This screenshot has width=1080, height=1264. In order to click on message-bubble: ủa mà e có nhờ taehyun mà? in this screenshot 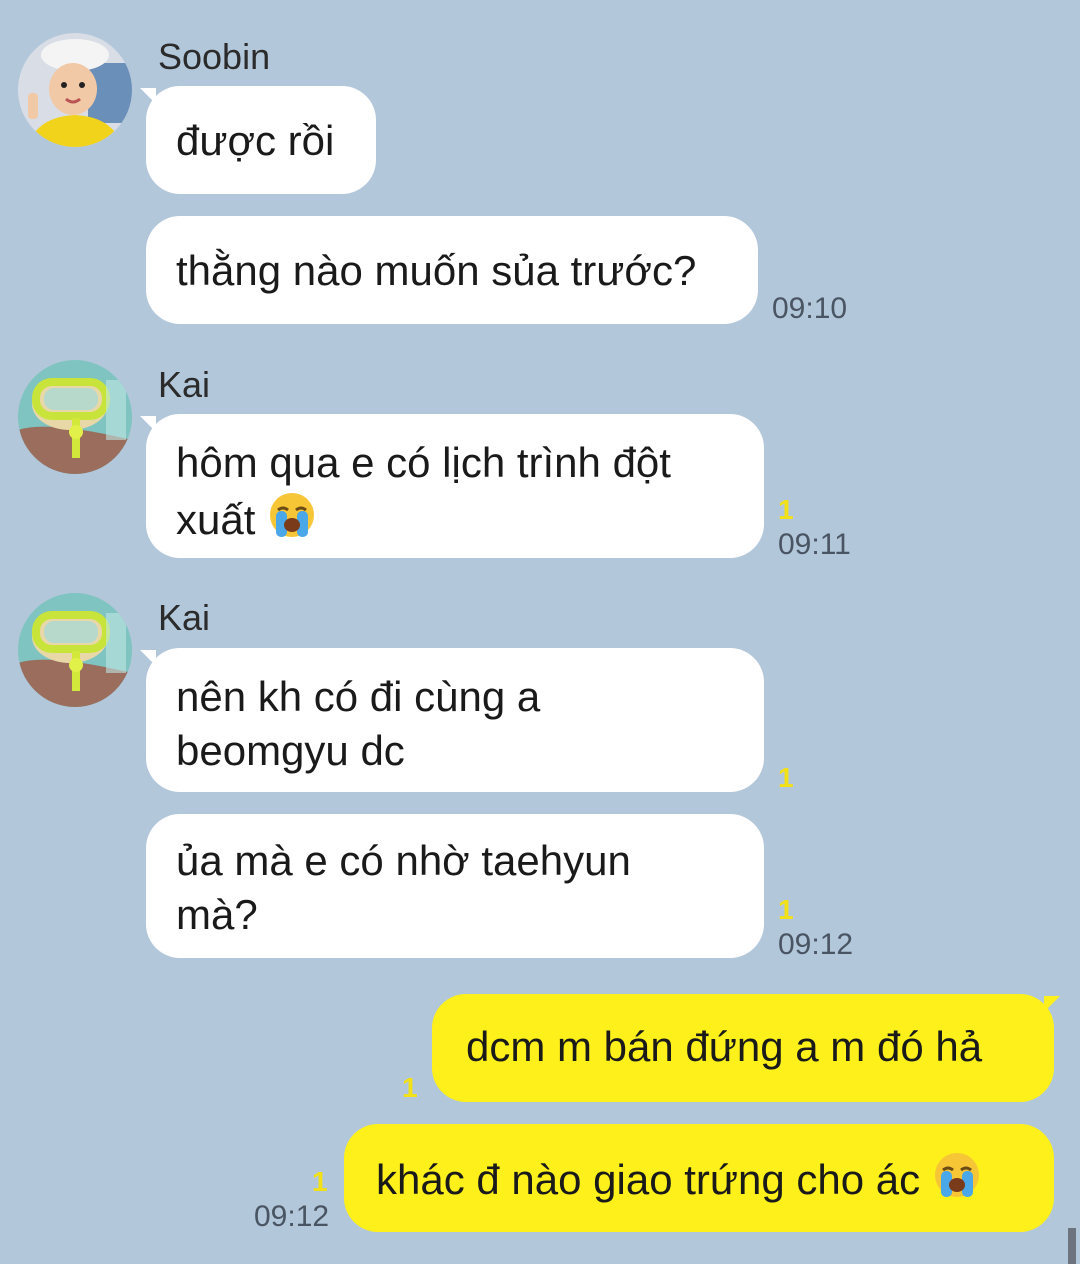, I will do `click(455, 886)`.